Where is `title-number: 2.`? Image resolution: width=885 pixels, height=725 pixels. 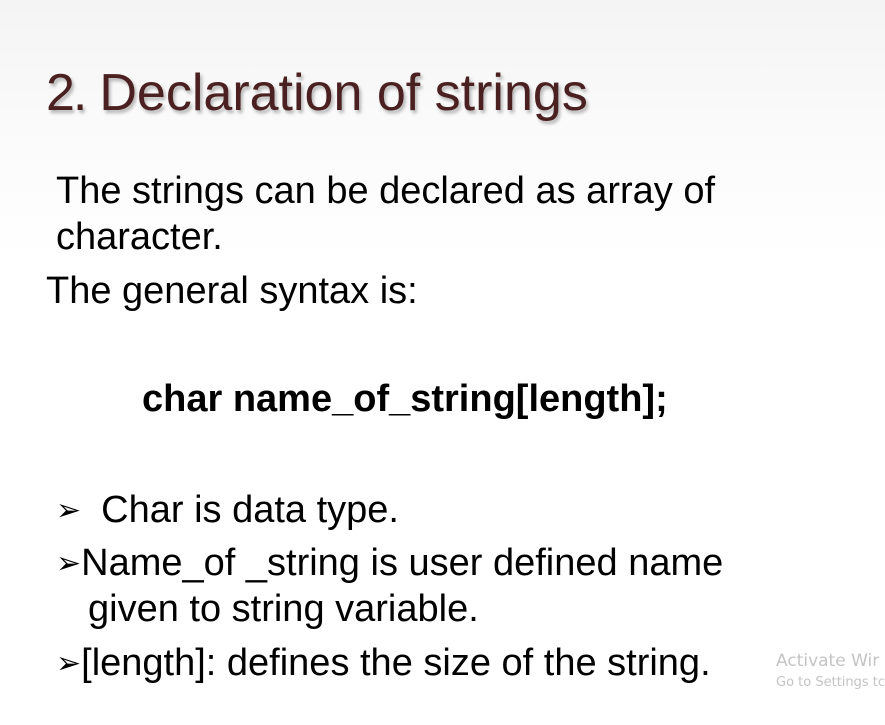
title-number: 2. is located at coordinates (66, 93).